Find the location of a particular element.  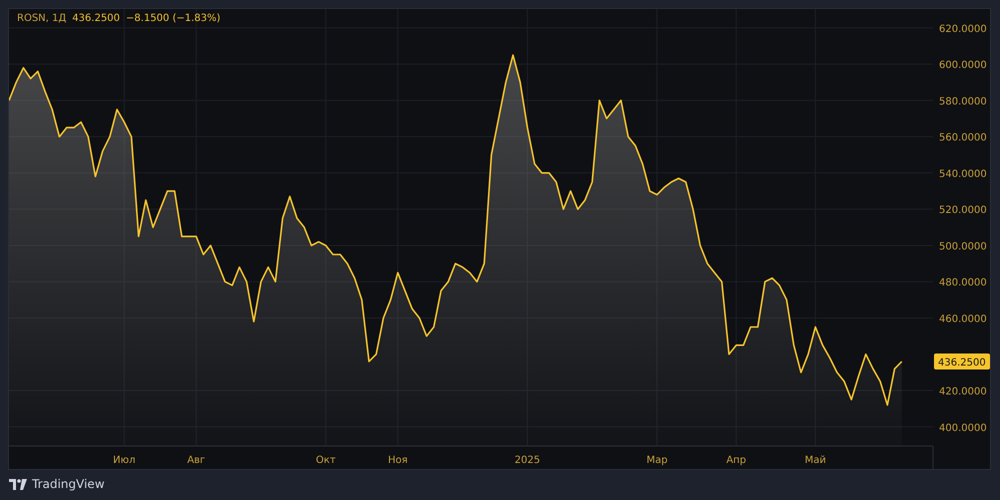

axis-label: 580.0000 is located at coordinates (963, 102).